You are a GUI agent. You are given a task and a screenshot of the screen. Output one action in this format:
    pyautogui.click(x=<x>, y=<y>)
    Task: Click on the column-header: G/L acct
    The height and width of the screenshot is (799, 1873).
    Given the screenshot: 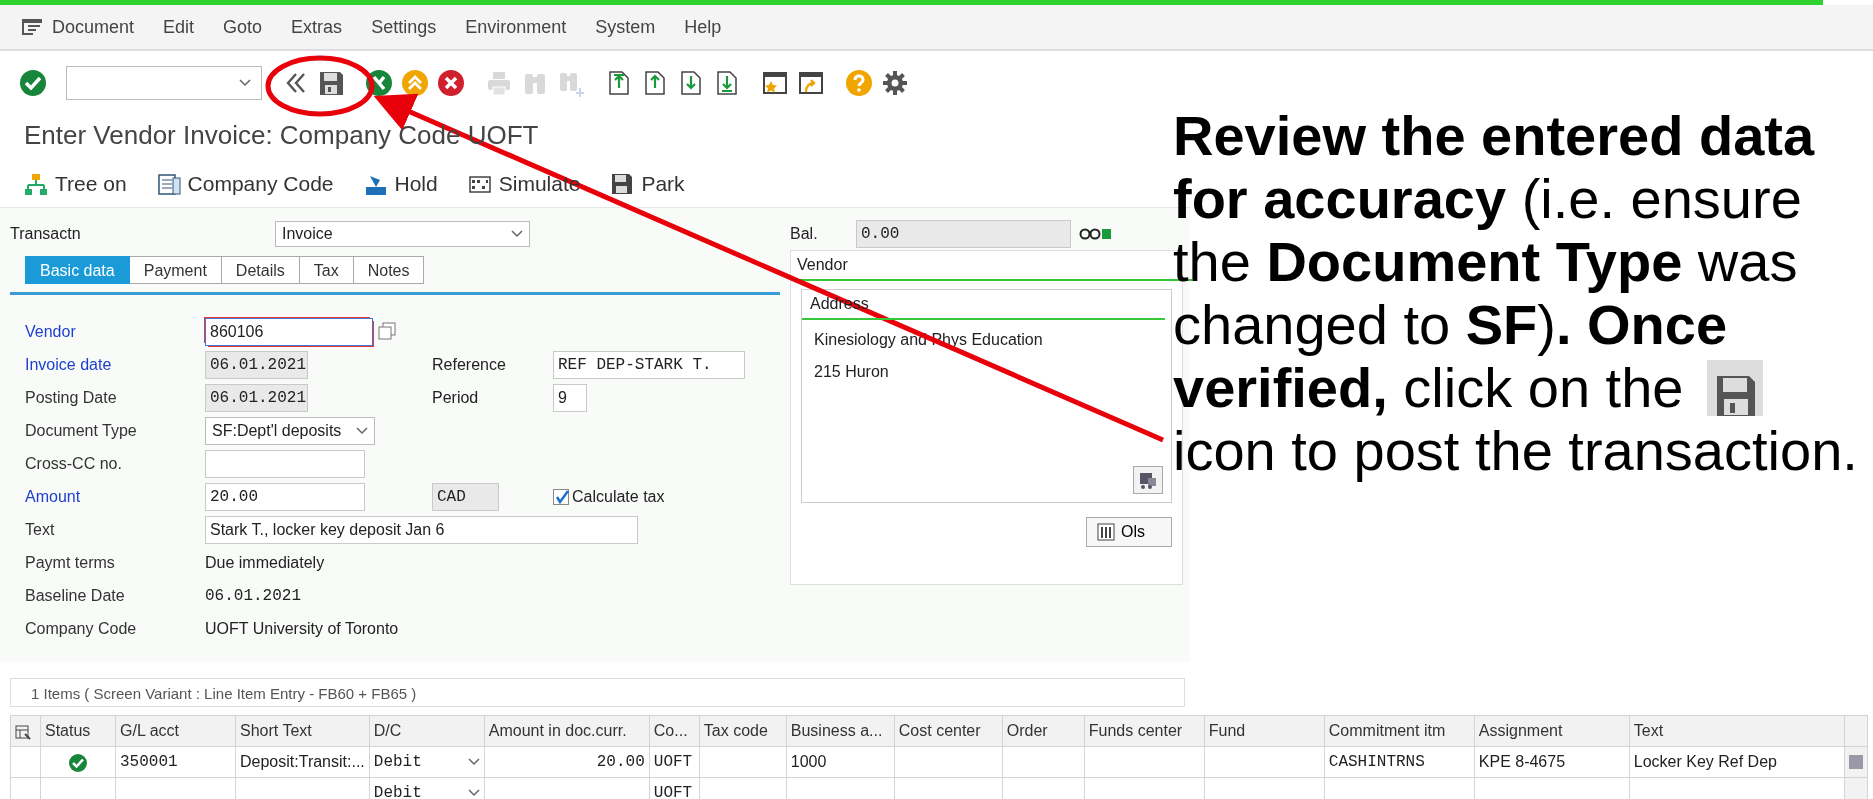 What is the action you would take?
    pyautogui.click(x=175, y=731)
    